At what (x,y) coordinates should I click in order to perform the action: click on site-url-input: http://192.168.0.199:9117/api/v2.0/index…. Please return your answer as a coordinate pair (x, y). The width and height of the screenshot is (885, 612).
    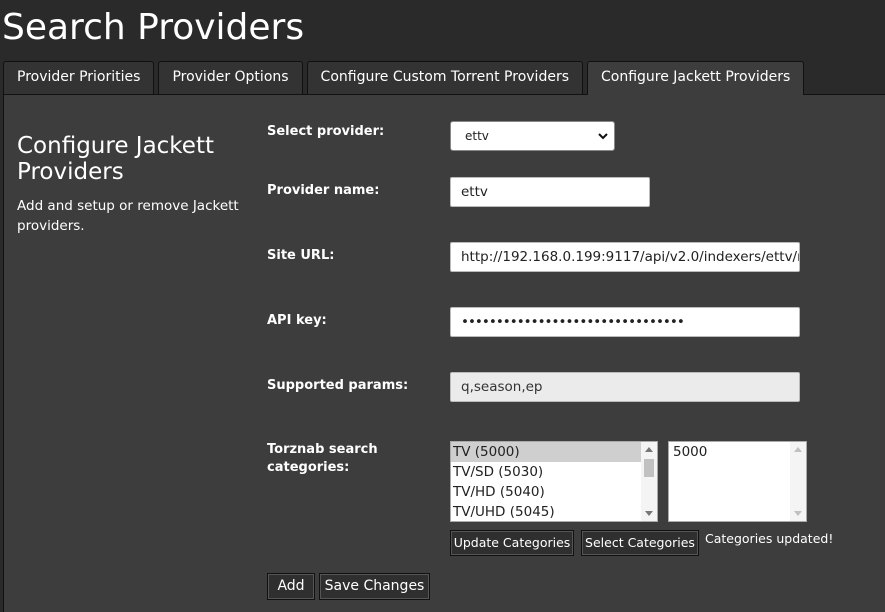
    Looking at the image, I should click on (625, 257).